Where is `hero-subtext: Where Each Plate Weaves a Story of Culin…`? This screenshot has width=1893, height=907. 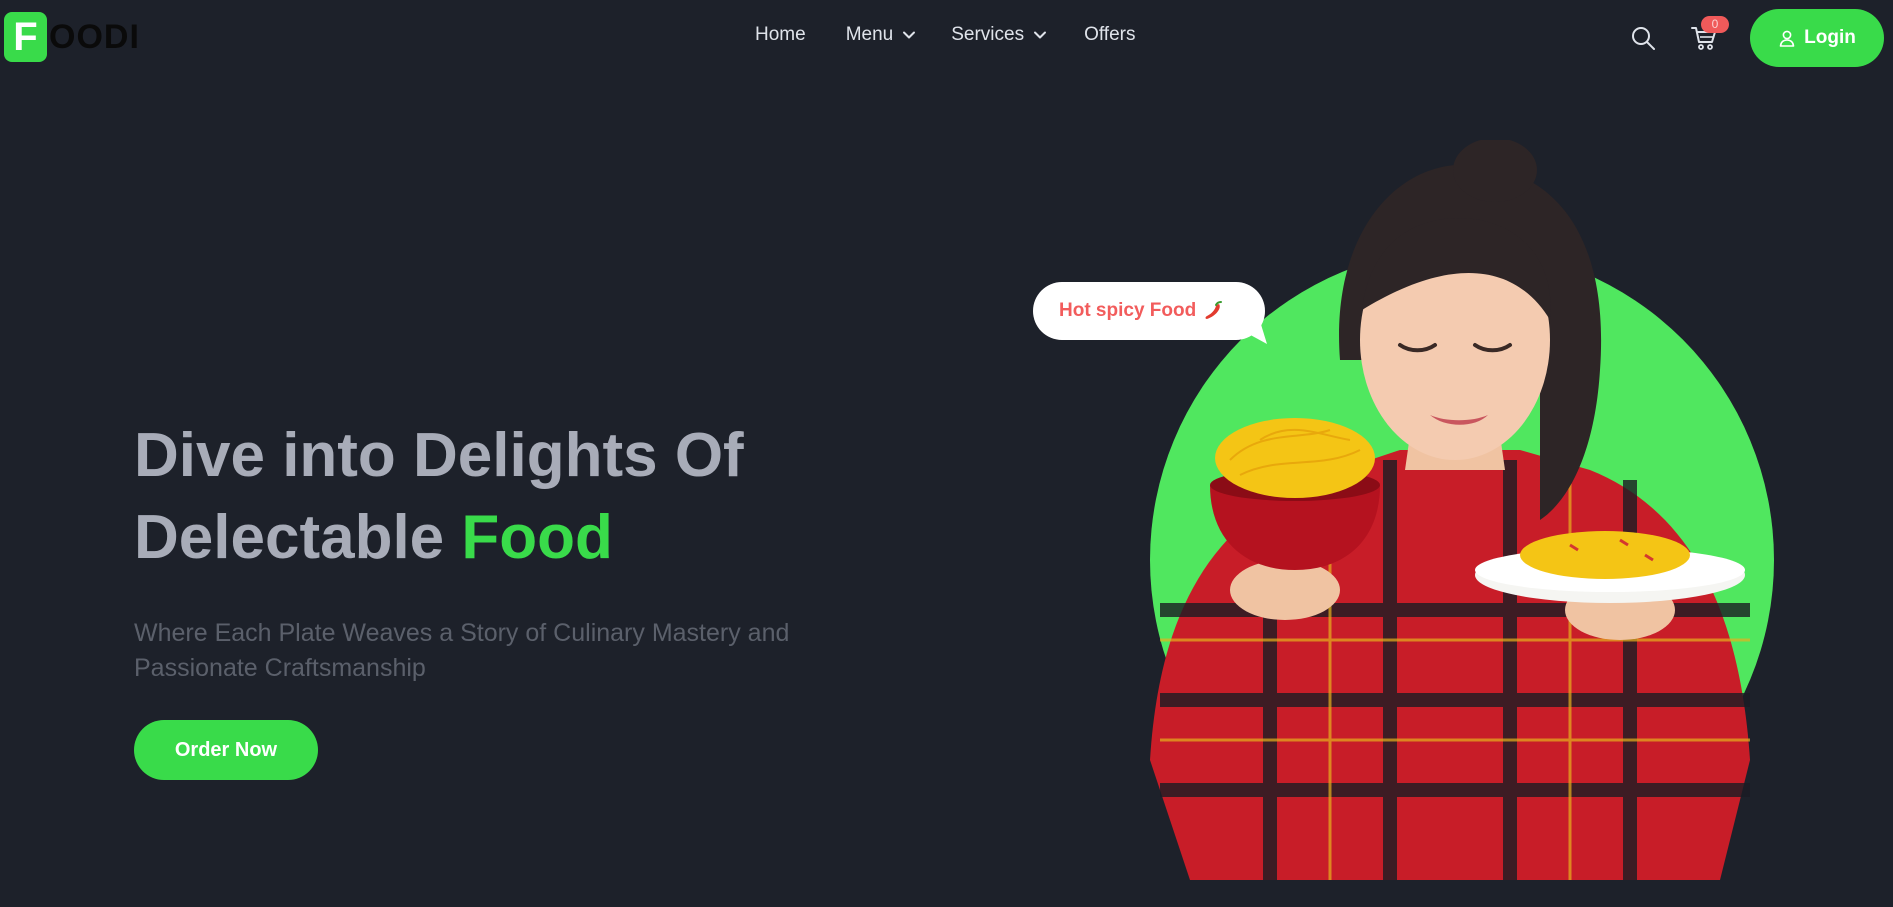 hero-subtext: Where Each Plate Weaves a Story of Culin… is located at coordinates (462, 650).